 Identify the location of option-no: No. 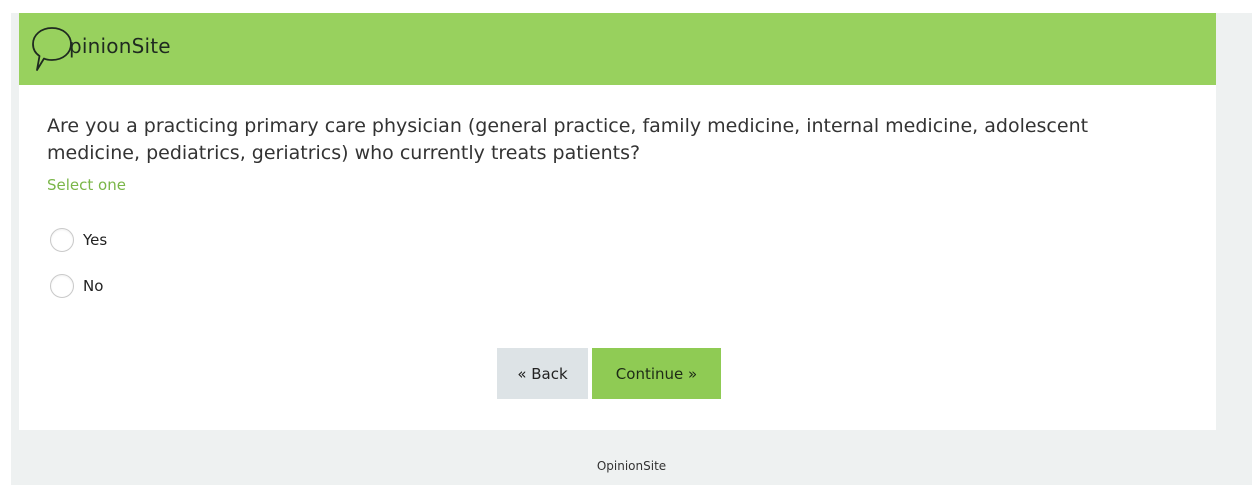
(76, 286).